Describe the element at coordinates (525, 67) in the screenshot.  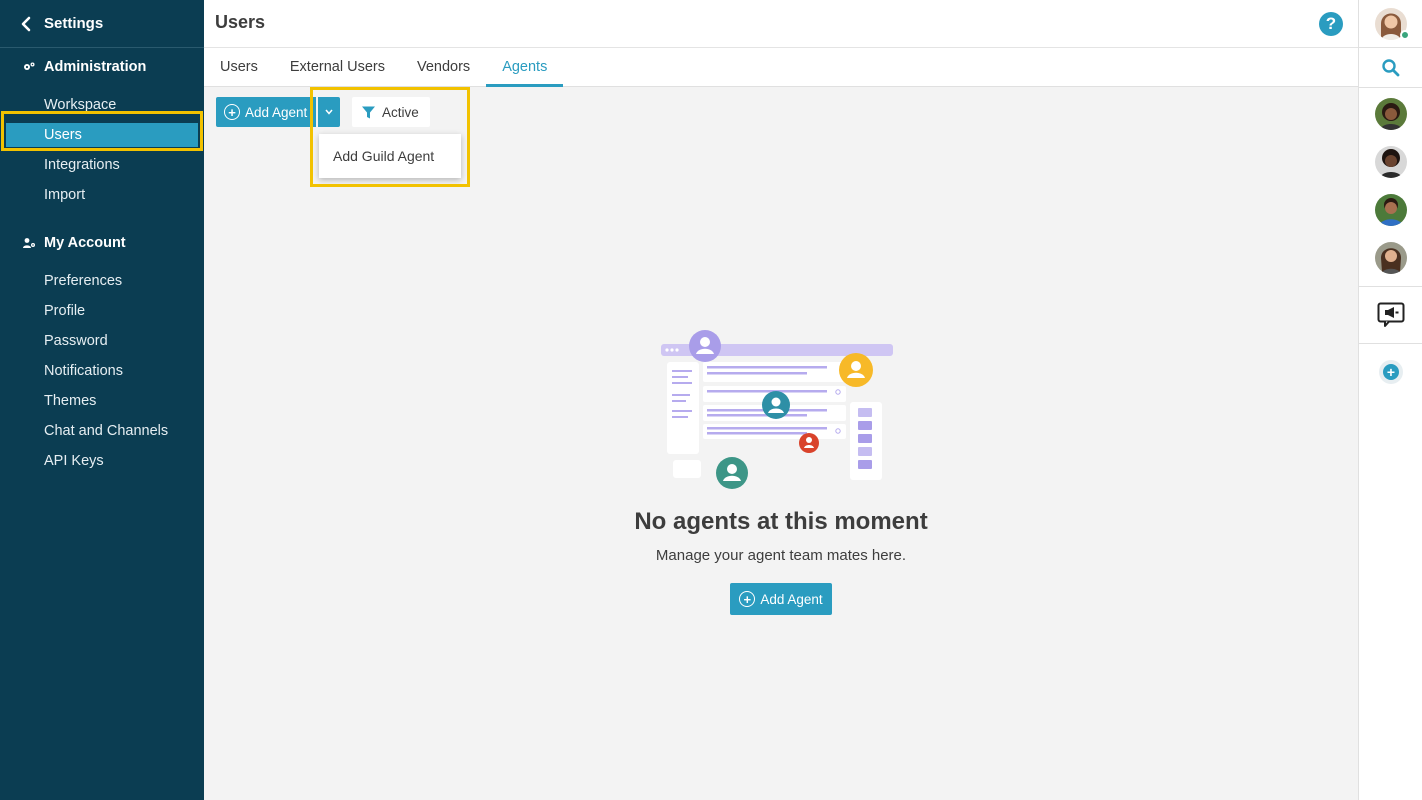
I see `tab-agents: Agents` at that location.